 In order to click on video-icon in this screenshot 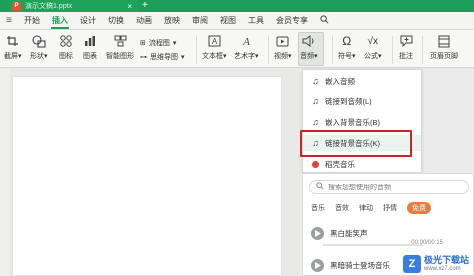, I will do `click(283, 41)`.